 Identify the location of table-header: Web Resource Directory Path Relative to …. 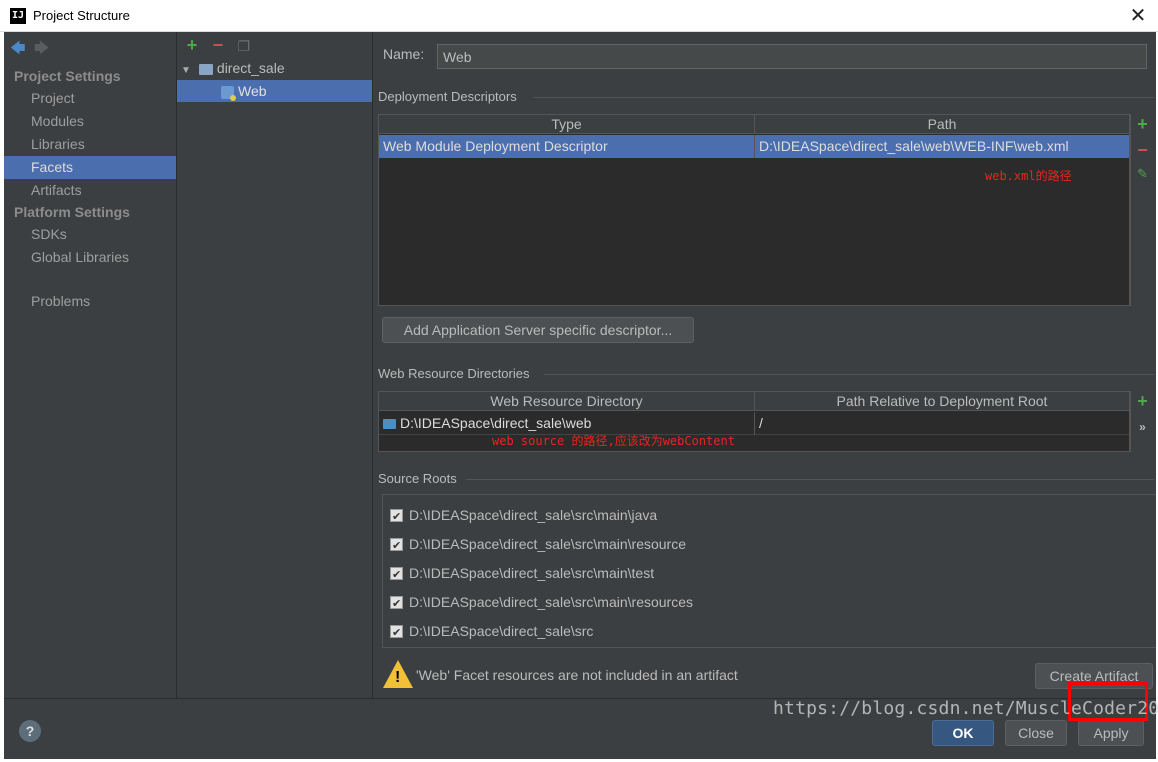
(754, 401).